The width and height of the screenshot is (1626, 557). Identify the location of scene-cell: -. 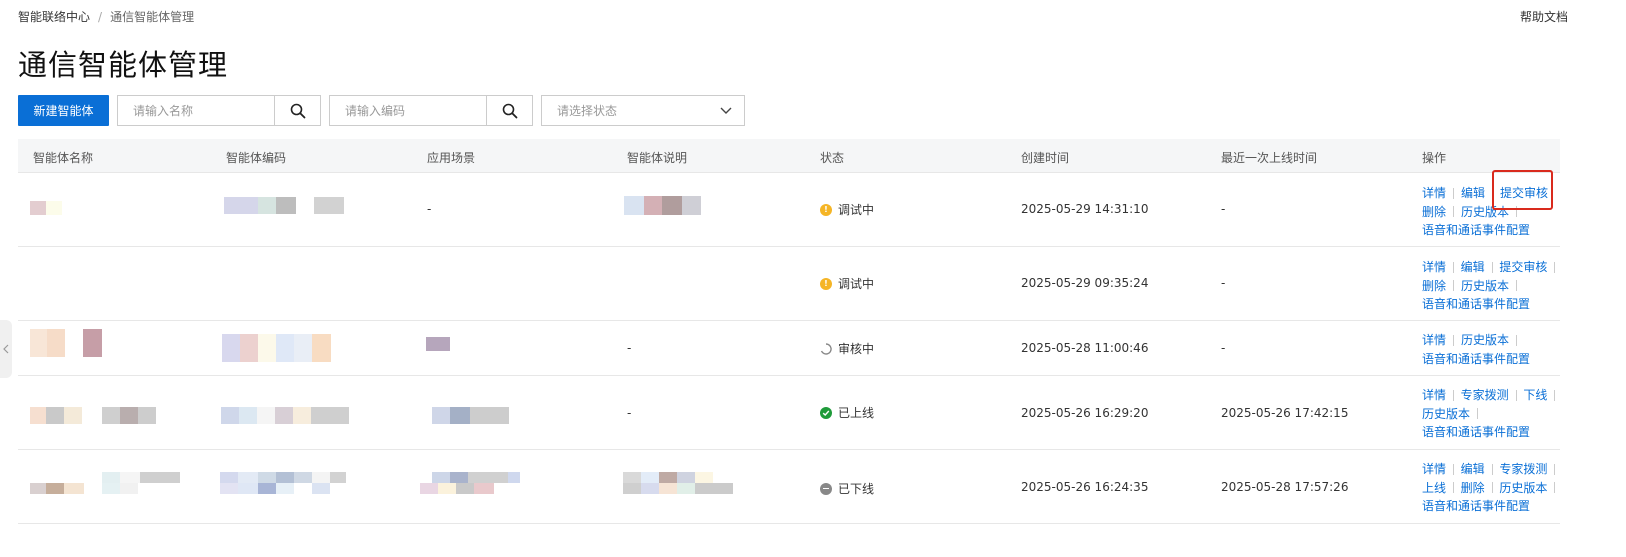
(429, 209).